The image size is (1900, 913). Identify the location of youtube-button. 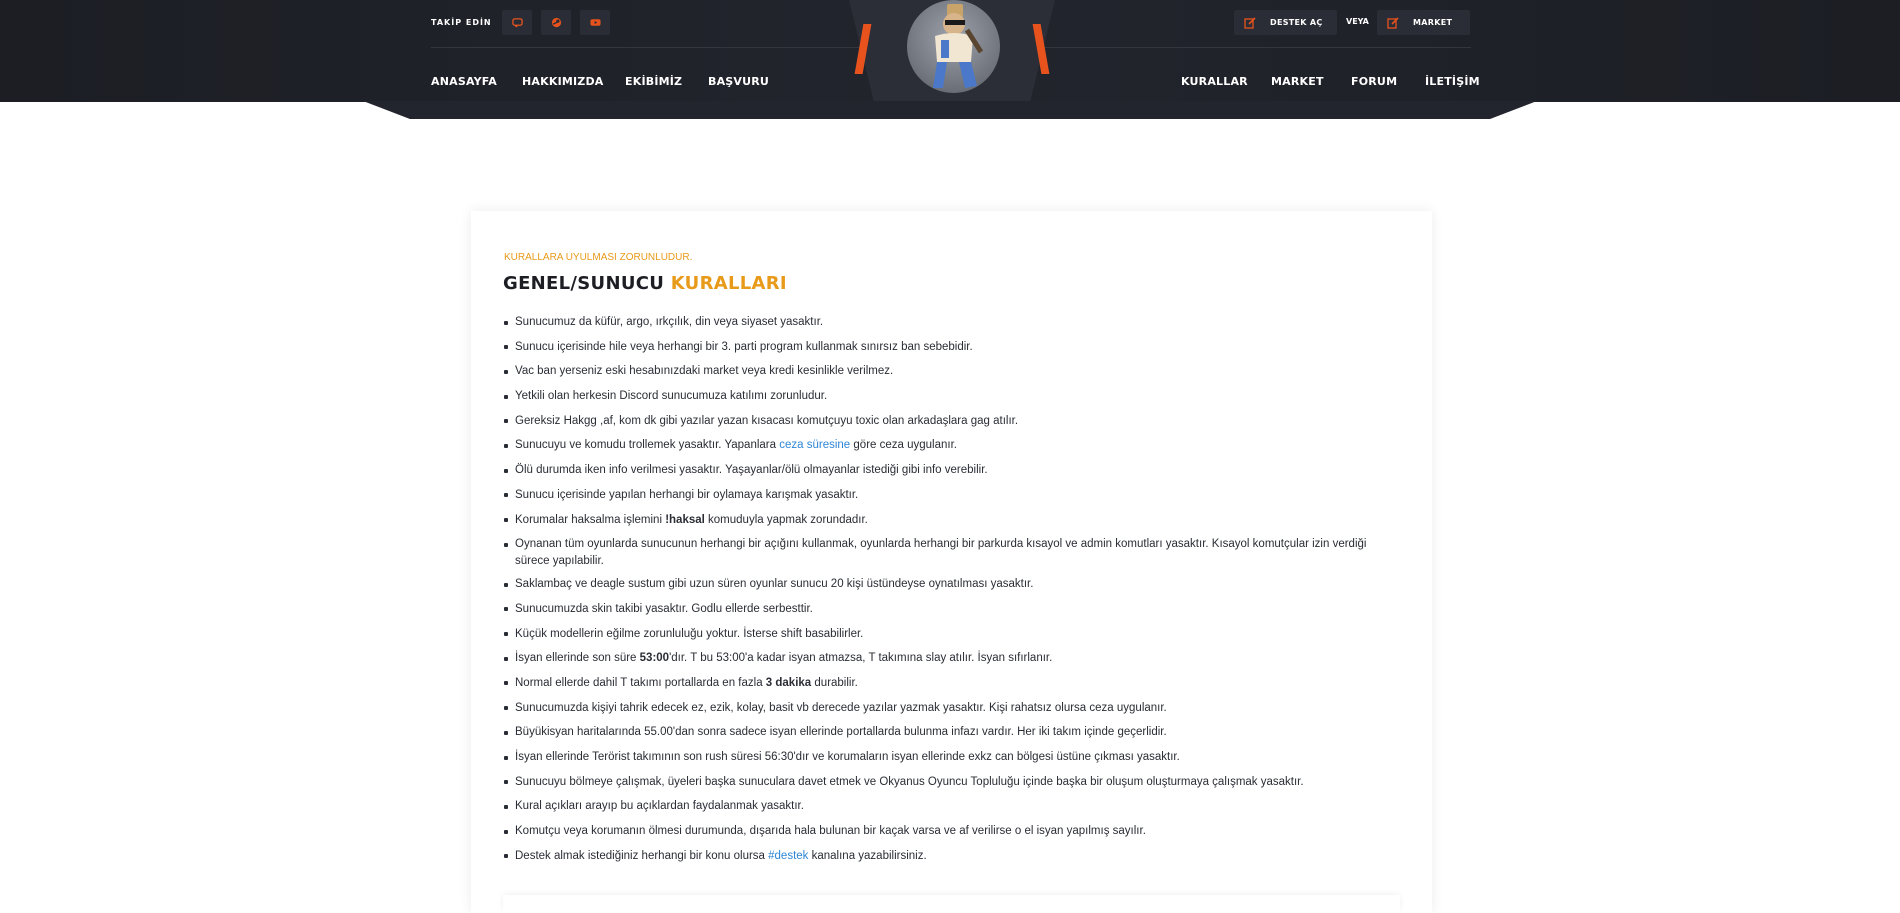
(595, 22).